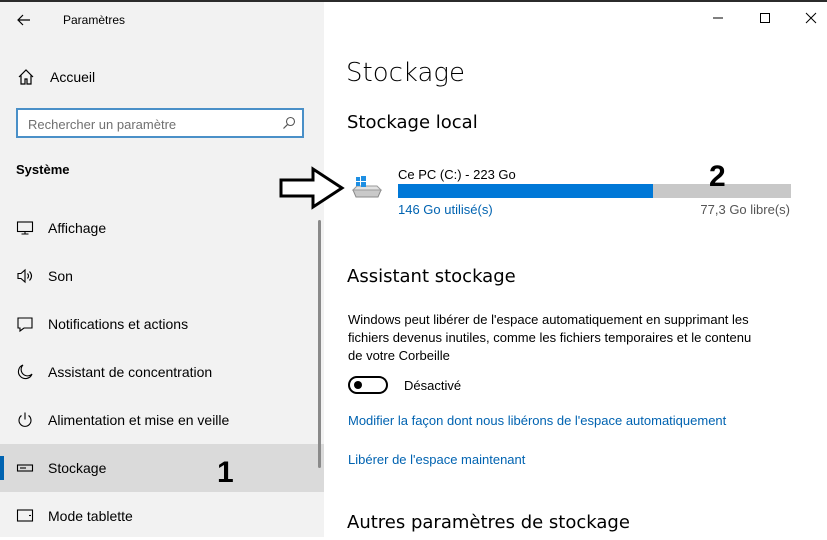 The height and width of the screenshot is (540, 827). I want to click on sidebar-item-alimentation: Alimentation et mise en veille, so click(162, 420).